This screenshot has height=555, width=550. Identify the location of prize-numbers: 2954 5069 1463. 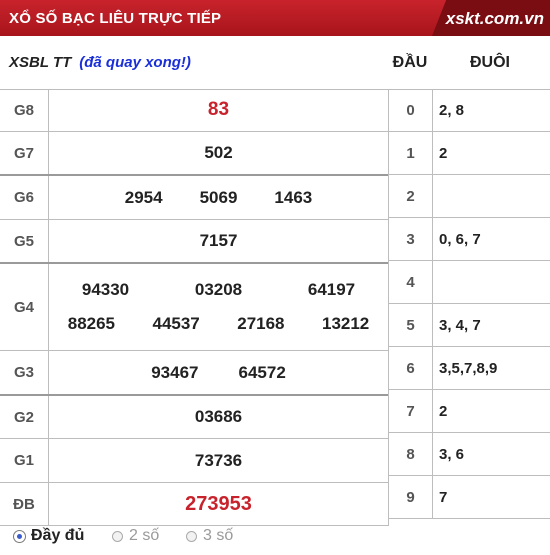
(218, 197).